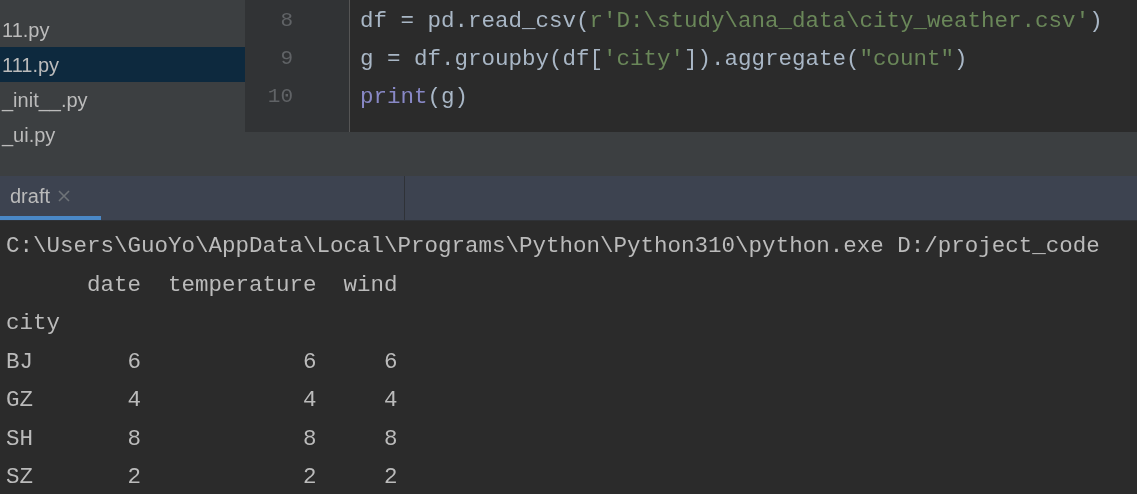 This screenshot has width=1137, height=494. Describe the element at coordinates (553, 246) in the screenshot. I see `console-line: C:\Users\GuoYo\AppData\Local\Programs\Python\Python310\python.exe D:/project_code` at that location.